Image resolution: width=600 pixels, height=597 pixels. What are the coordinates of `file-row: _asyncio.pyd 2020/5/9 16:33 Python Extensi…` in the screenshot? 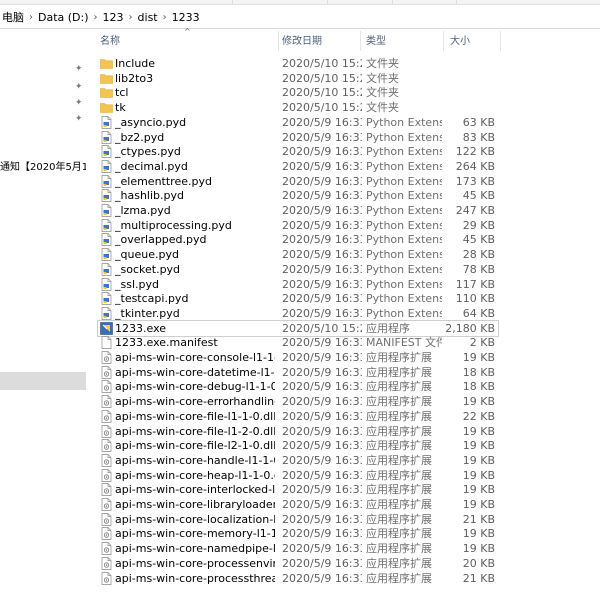 It's located at (298, 122).